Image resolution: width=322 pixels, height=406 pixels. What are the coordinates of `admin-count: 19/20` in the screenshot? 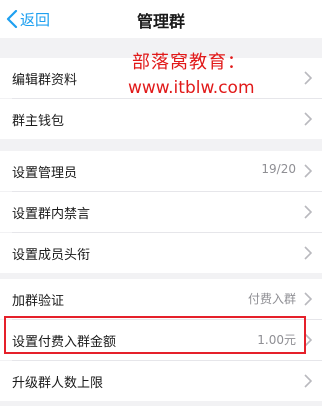 It's located at (278, 169).